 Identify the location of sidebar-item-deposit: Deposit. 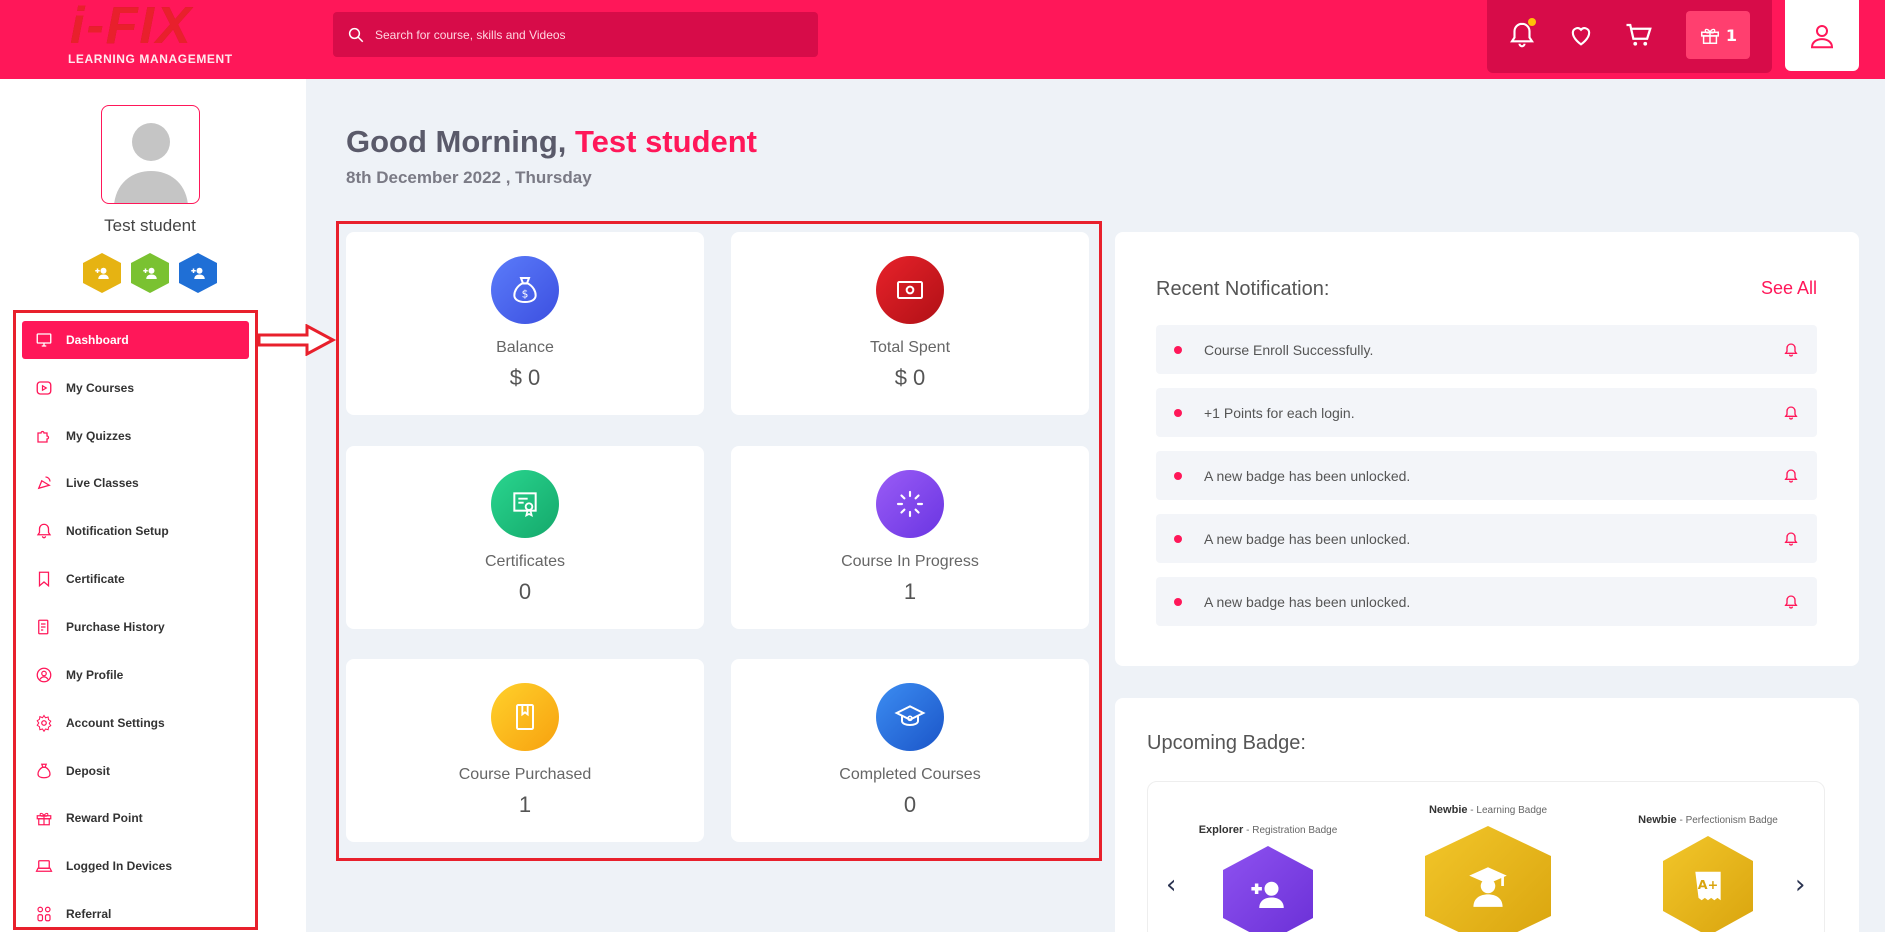
(135, 771).